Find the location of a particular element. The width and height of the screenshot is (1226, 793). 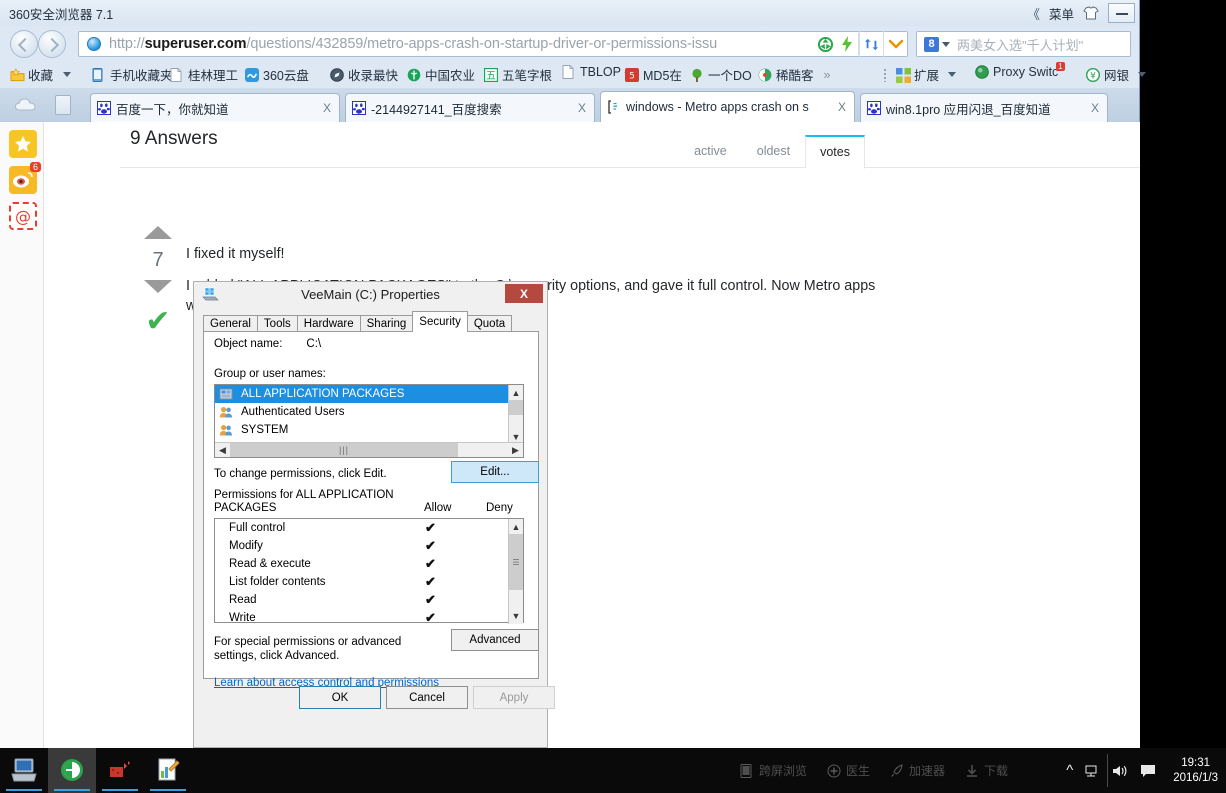

tab-quota: Quota is located at coordinates (489, 323).